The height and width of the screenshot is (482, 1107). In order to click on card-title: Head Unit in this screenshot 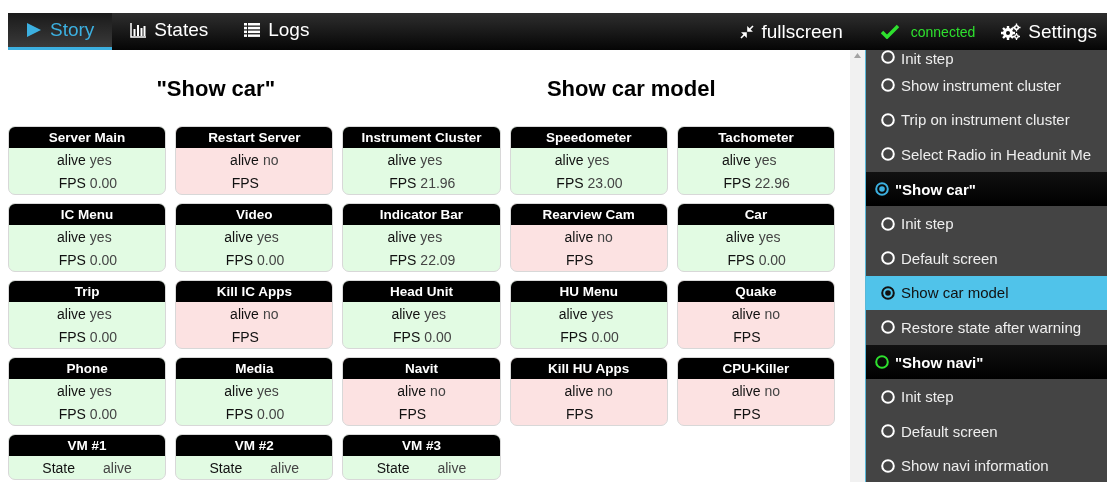, I will do `click(421, 291)`.